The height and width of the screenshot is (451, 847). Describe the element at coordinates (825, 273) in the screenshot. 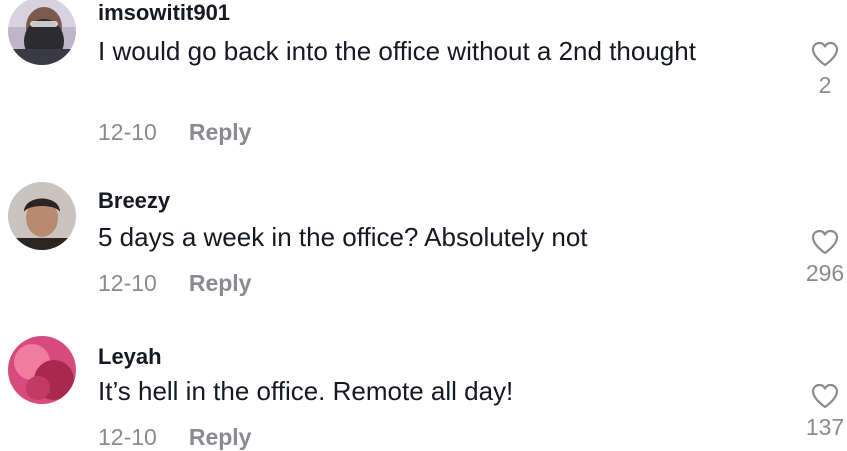

I see `like-count: 296` at that location.